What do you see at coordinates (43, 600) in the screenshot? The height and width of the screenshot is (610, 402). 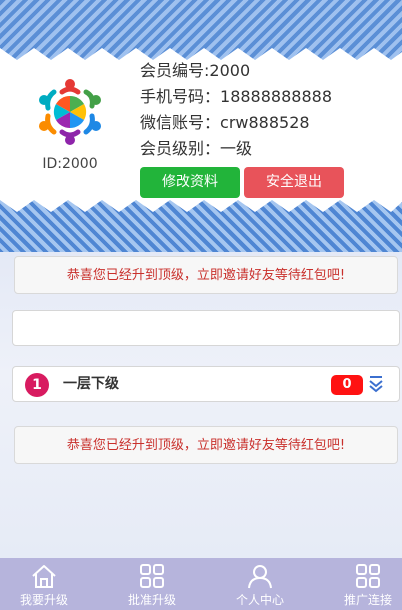 I see `tab-upgrade-label: 我要升级` at bounding box center [43, 600].